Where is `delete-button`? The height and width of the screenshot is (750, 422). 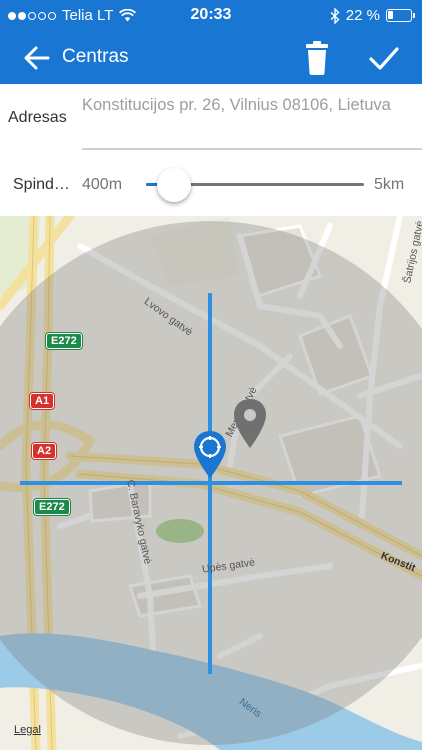
delete-button is located at coordinates (317, 58).